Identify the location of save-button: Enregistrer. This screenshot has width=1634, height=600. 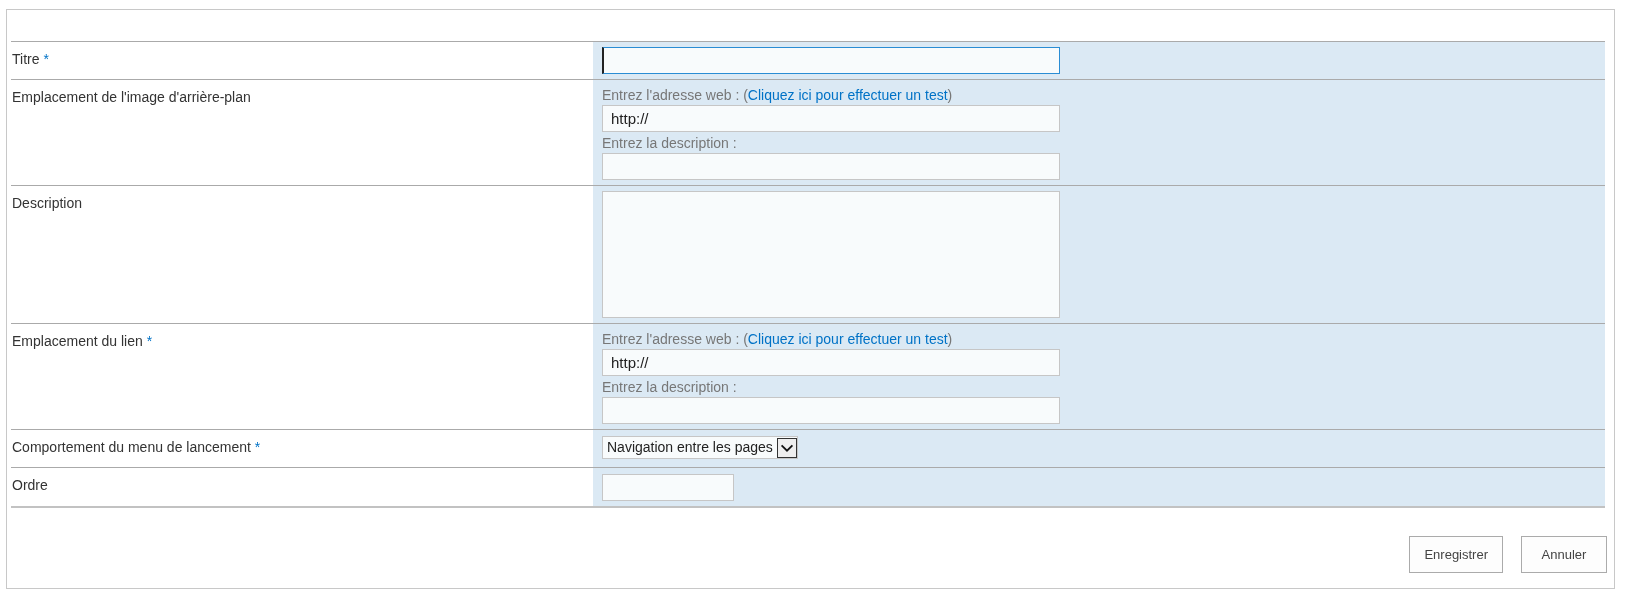
(1456, 554).